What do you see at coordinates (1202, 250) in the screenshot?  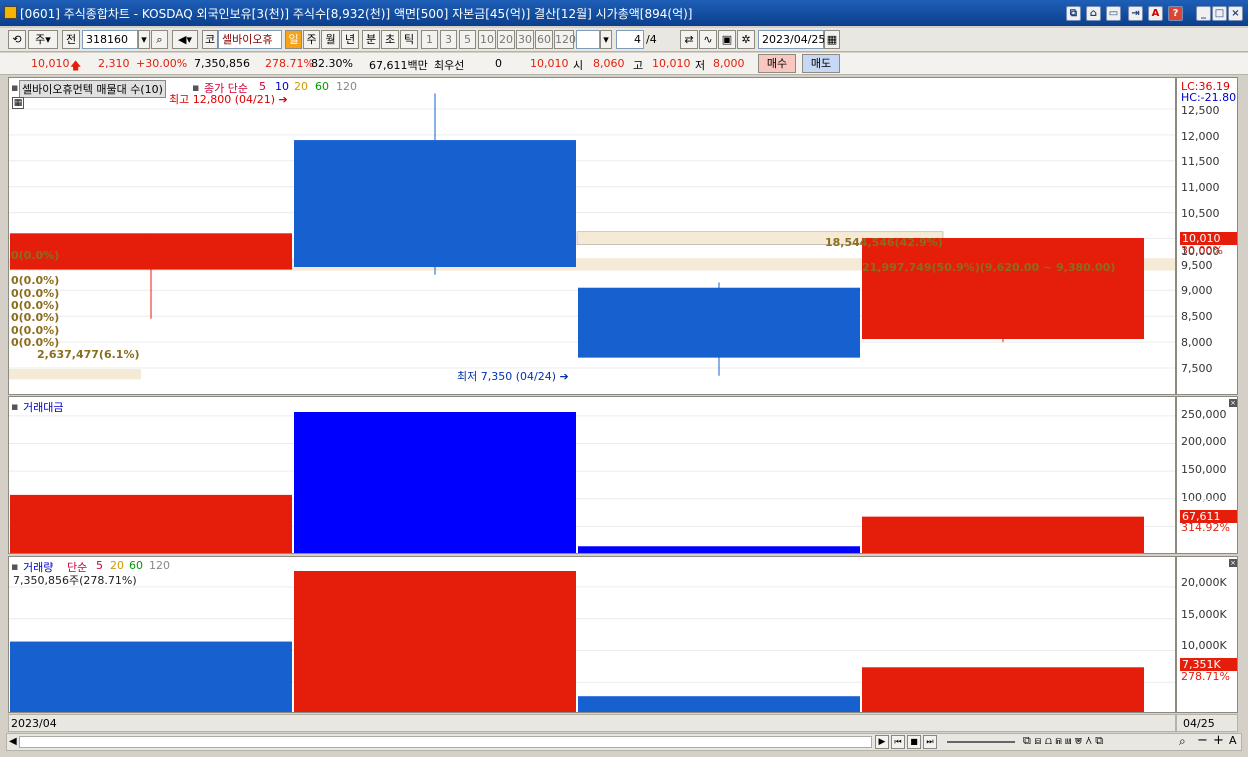 I see `last-pct-tag: 30.00%` at bounding box center [1202, 250].